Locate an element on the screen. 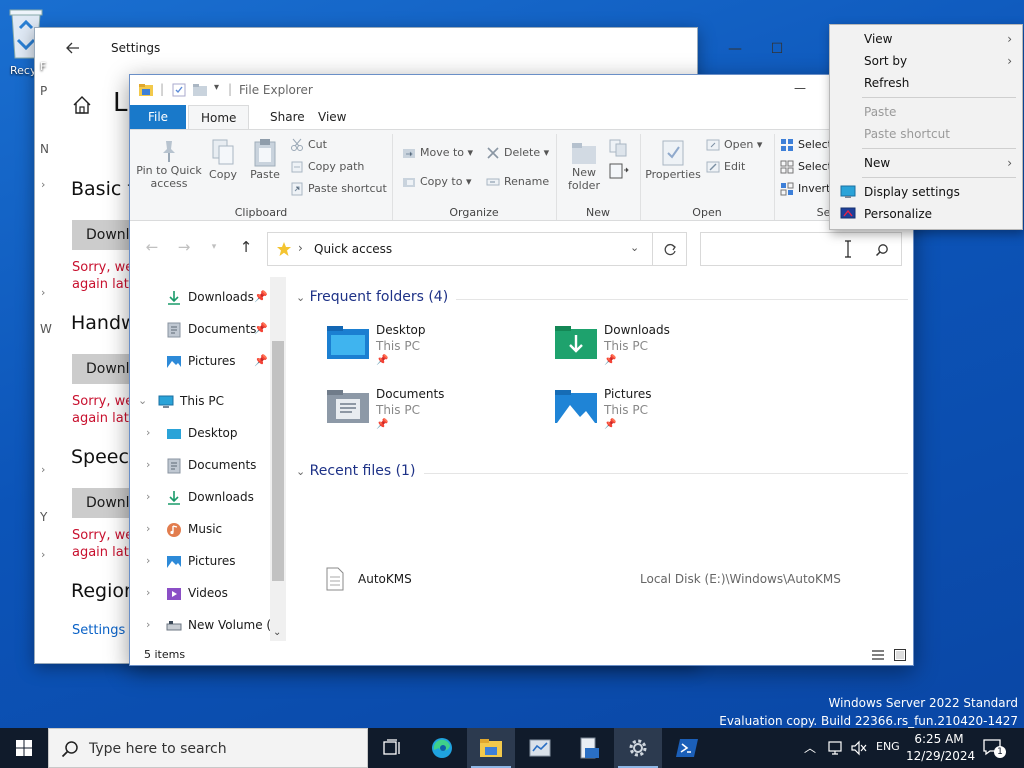  tab-view: View is located at coordinates (332, 117).